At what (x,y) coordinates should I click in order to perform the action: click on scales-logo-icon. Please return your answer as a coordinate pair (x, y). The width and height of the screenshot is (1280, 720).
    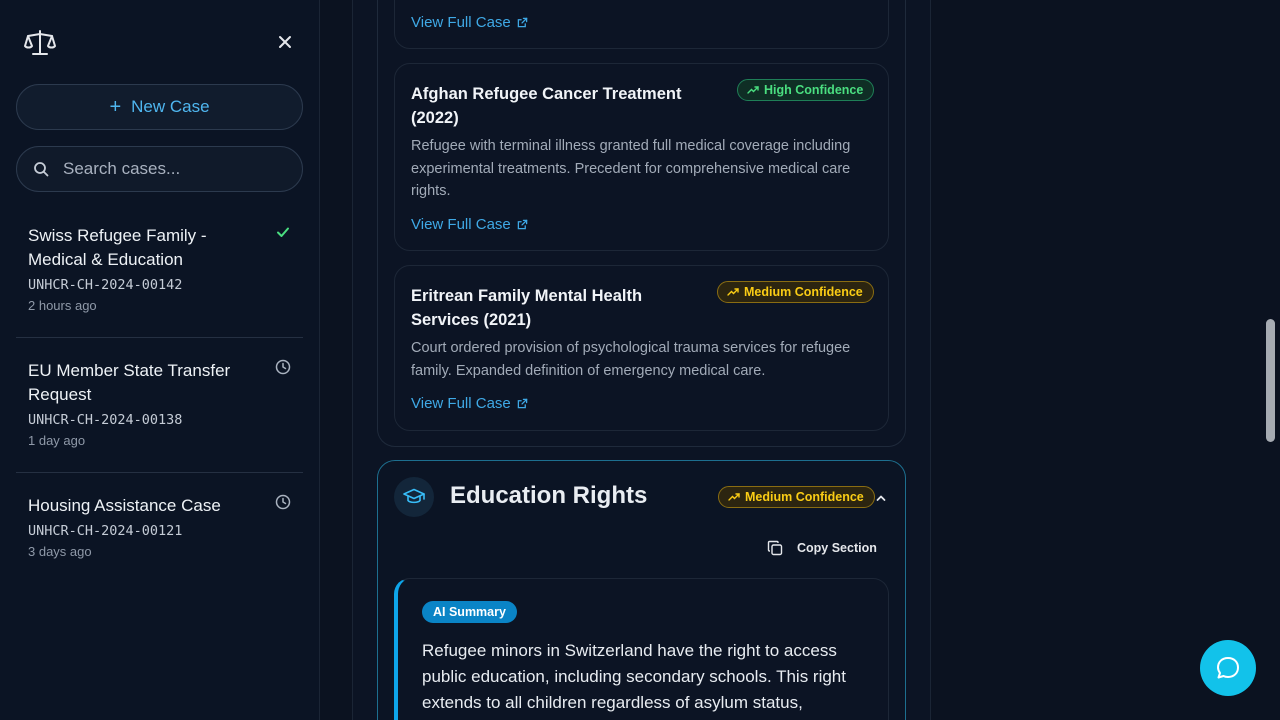
    Looking at the image, I should click on (40, 42).